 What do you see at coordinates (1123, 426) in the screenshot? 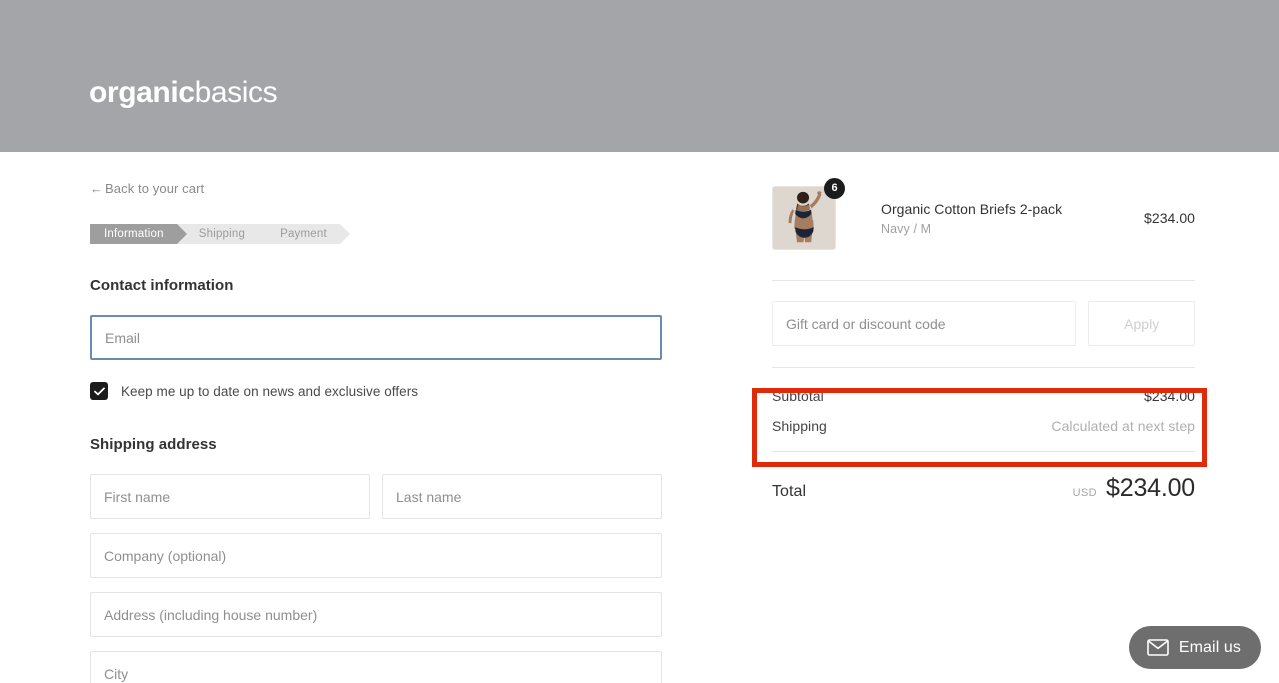
I see `shipping-value: Calculated at next step` at bounding box center [1123, 426].